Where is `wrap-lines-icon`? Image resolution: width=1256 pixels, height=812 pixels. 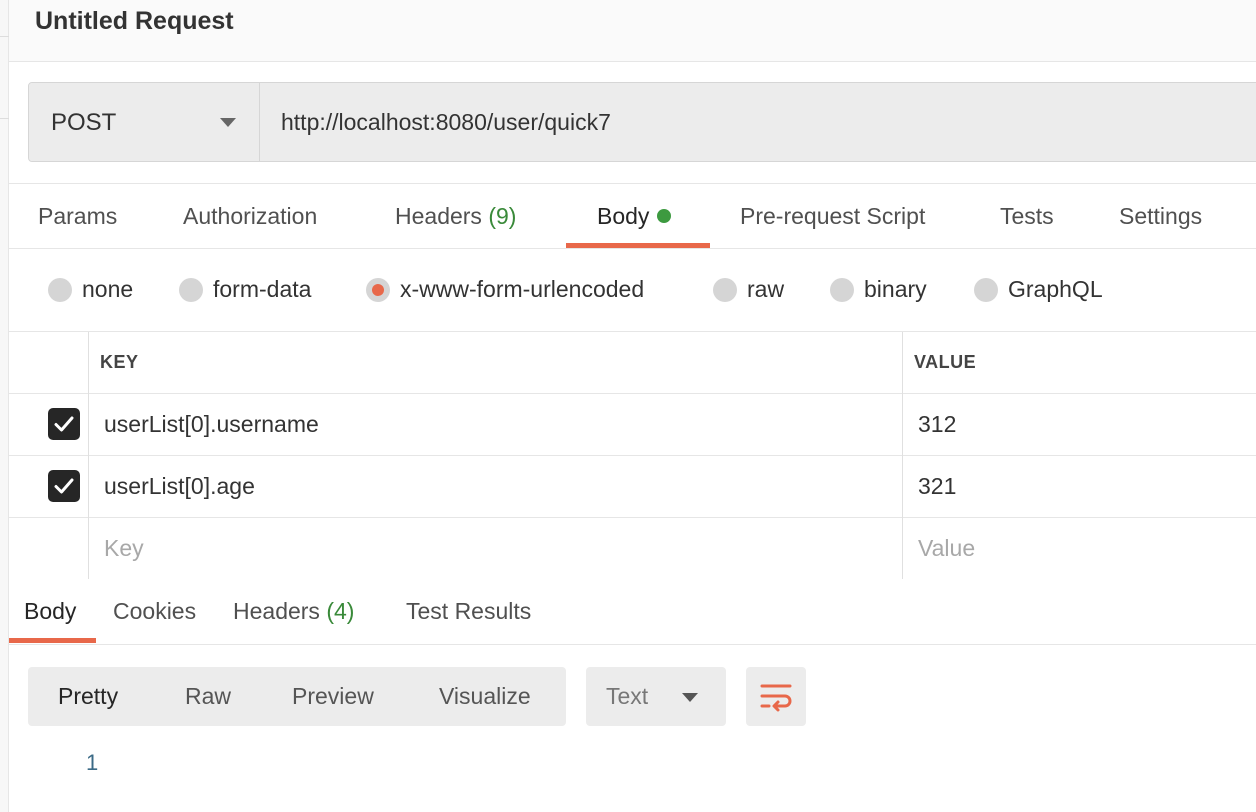 wrap-lines-icon is located at coordinates (776, 698).